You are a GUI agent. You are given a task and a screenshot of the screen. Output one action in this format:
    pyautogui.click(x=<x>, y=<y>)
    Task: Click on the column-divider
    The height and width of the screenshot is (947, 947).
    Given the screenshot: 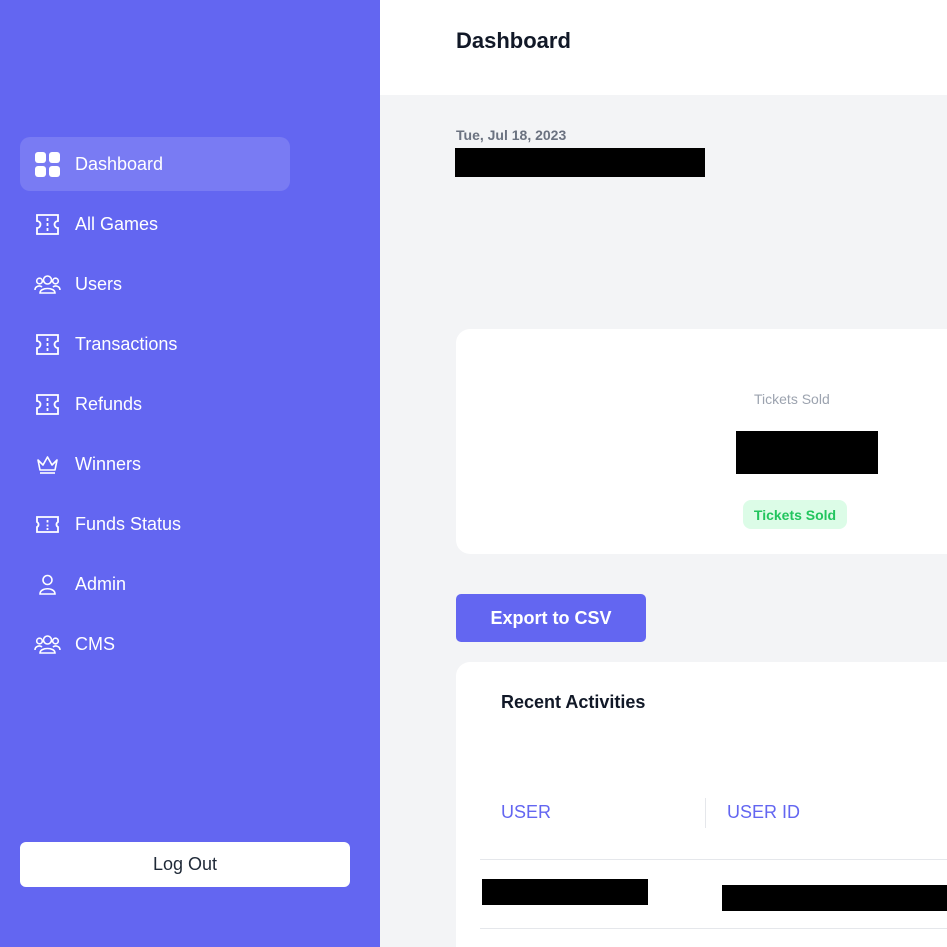 What is the action you would take?
    pyautogui.click(x=705, y=813)
    